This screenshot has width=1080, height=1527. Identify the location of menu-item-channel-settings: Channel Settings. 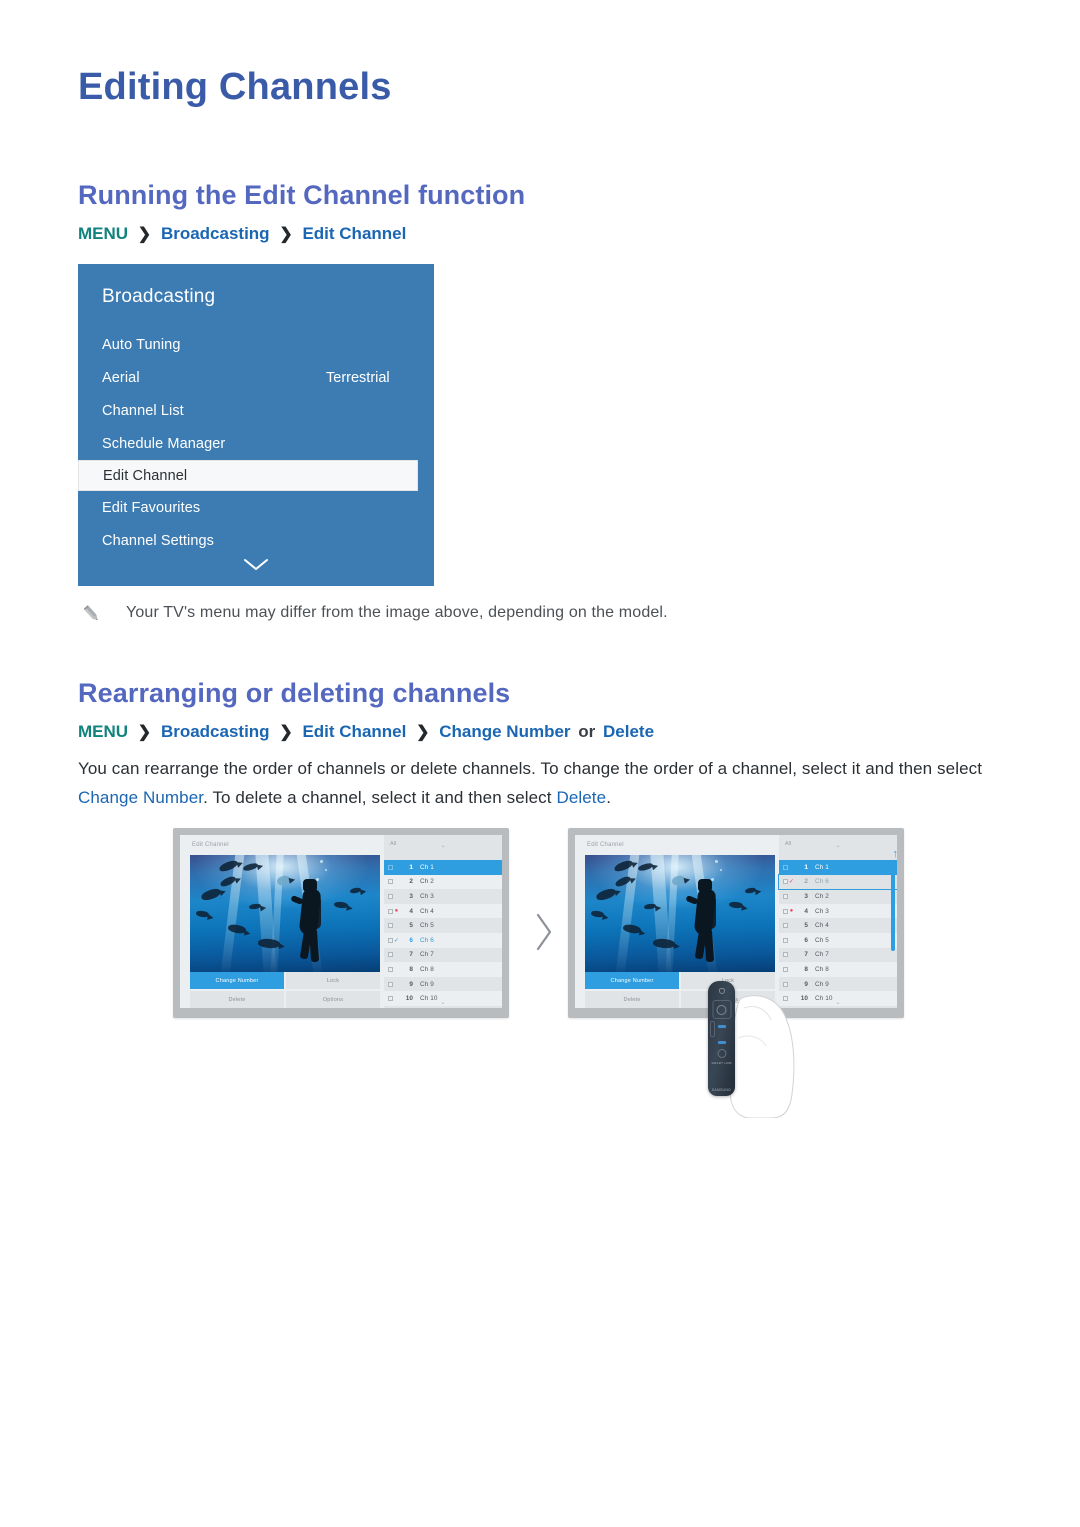
(256, 540).